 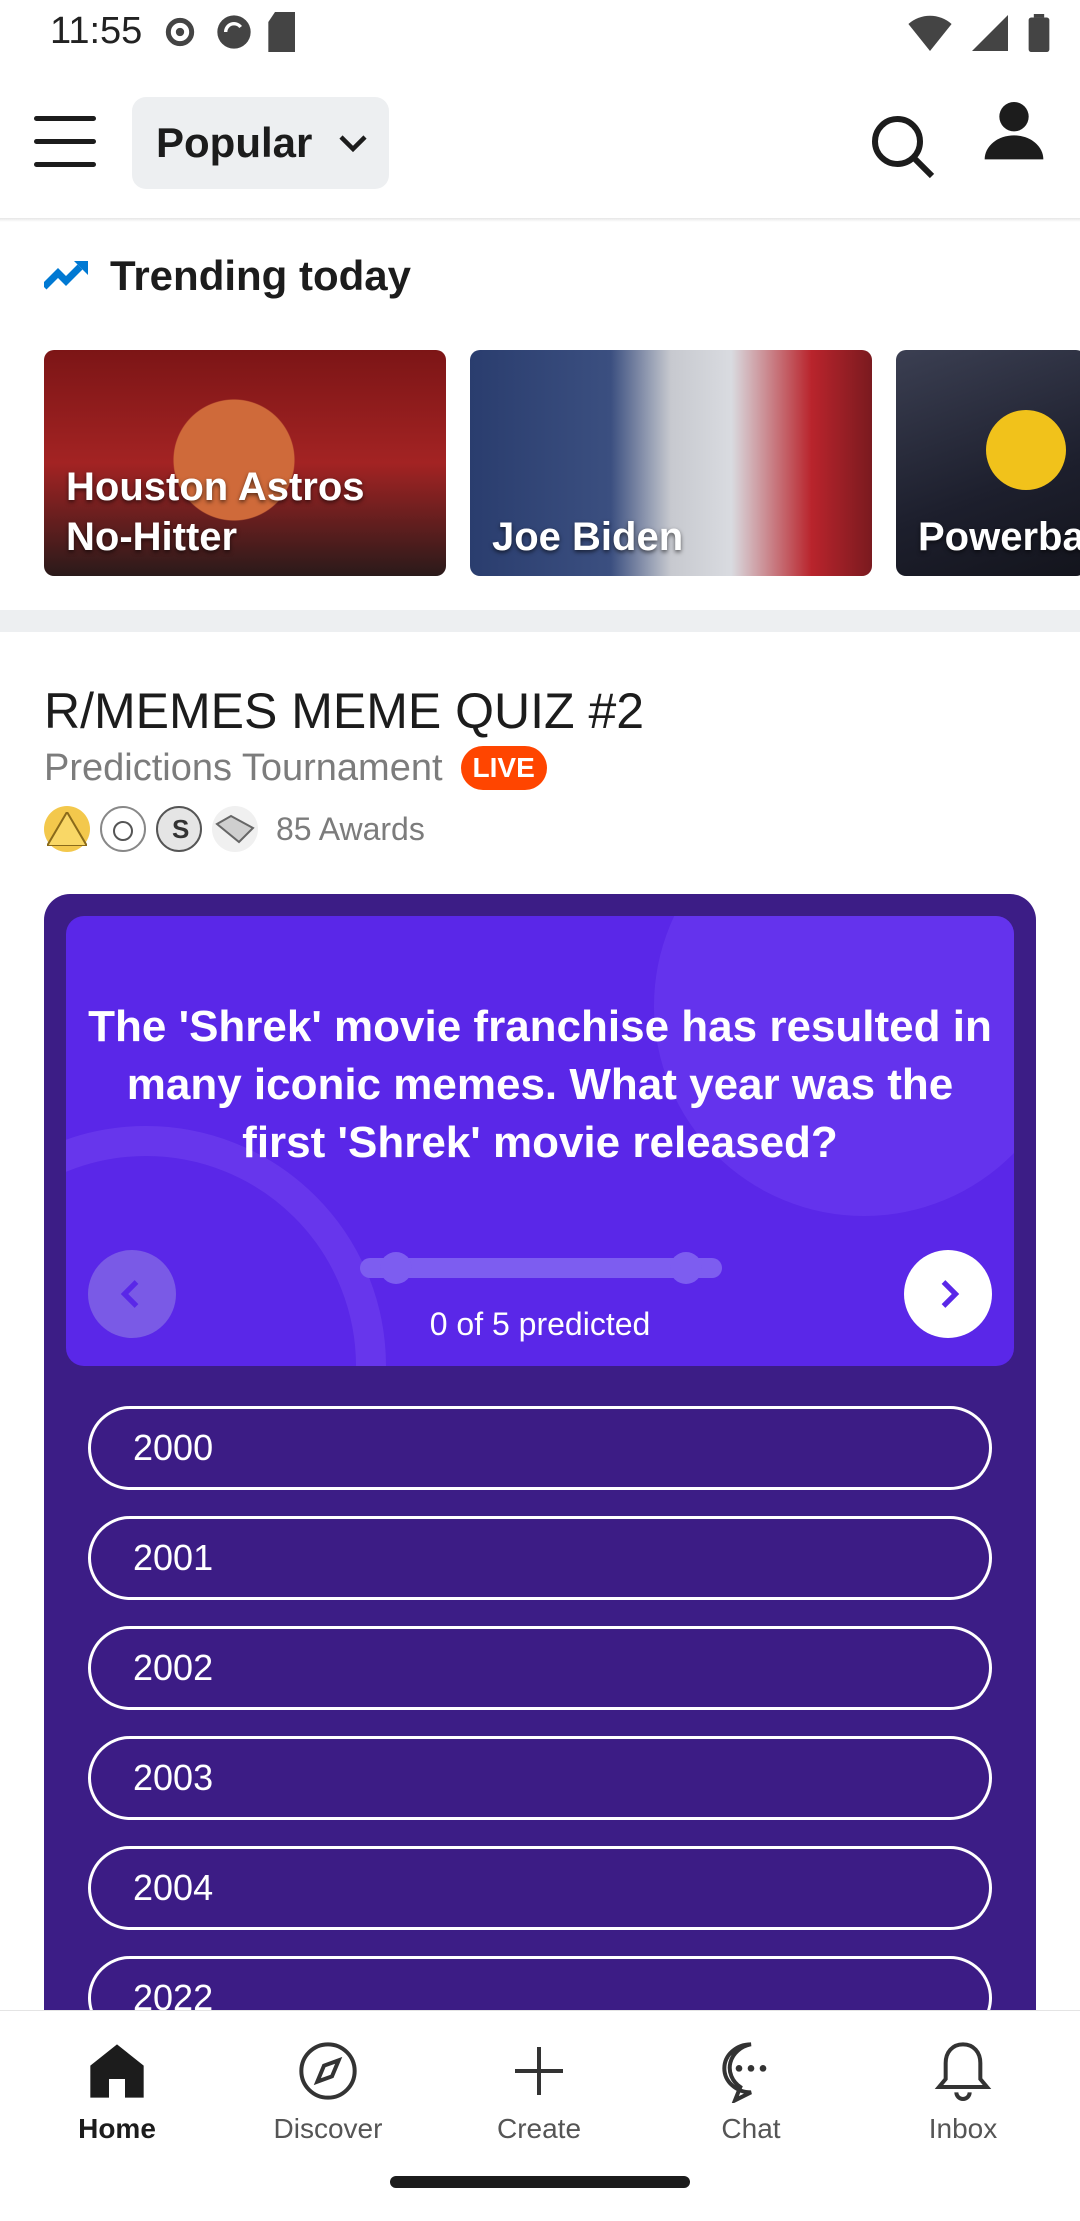 I want to click on svg-text: S, so click(x=180, y=829).